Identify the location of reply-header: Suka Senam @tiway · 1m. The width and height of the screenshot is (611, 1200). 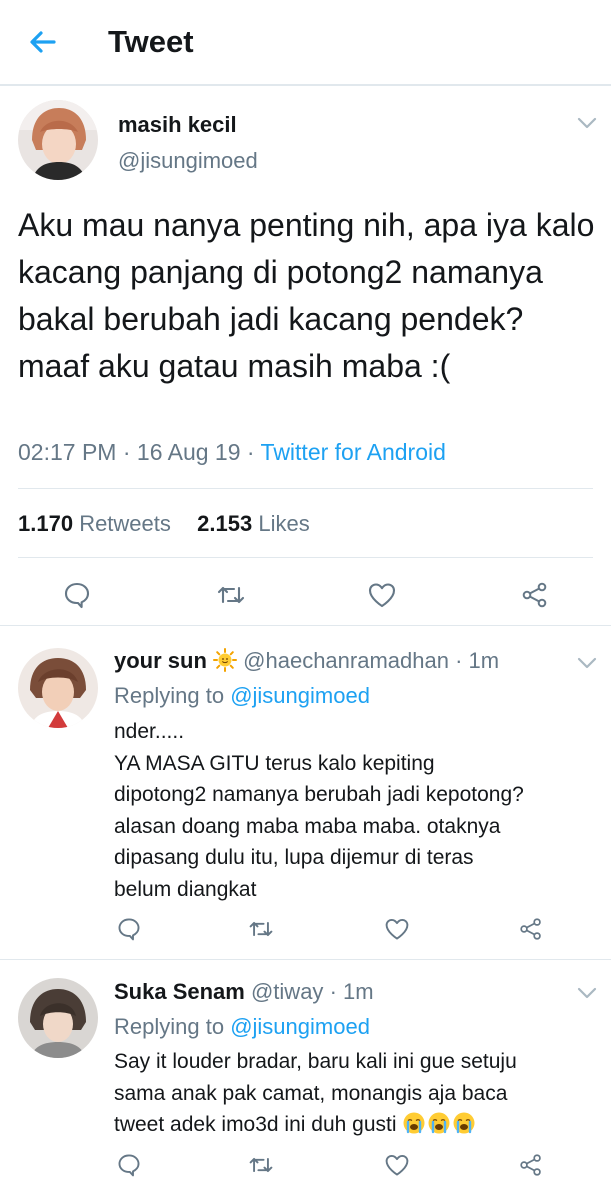
(244, 992).